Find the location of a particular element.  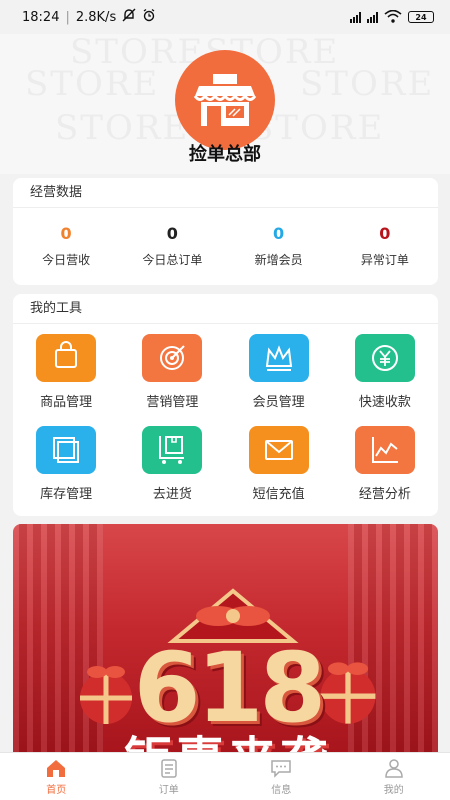

battery-icon: 24 is located at coordinates (421, 17).